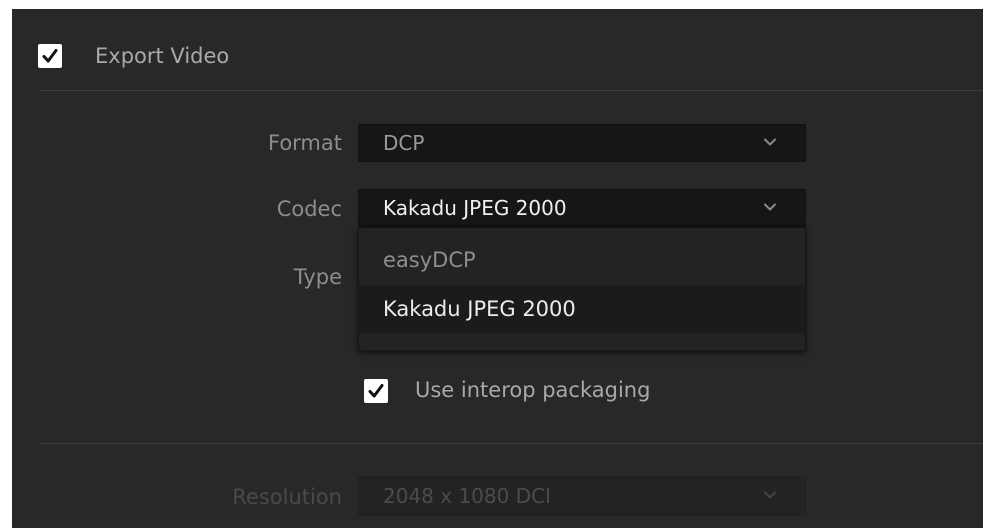  Describe the element at coordinates (404, 143) in the screenshot. I see `format-value: DCP` at that location.